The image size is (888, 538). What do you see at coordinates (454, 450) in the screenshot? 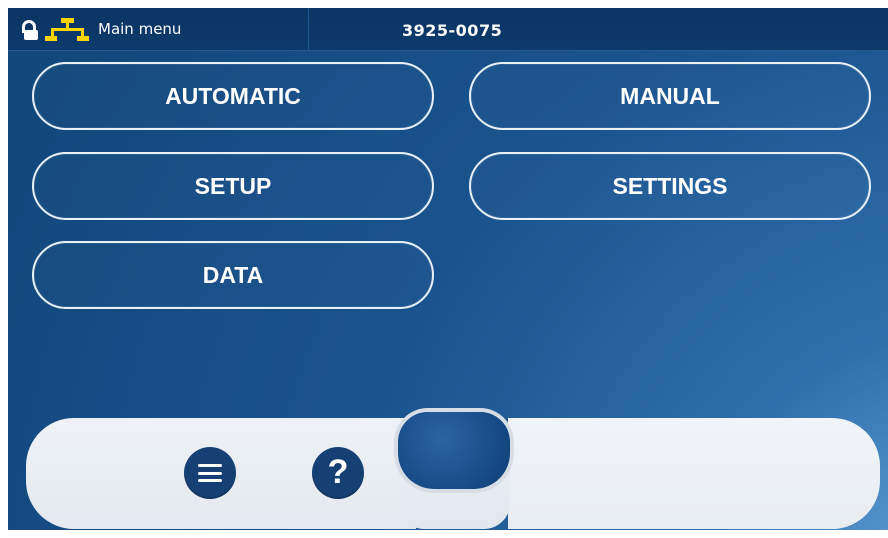
I see `footer-center-notch` at bounding box center [454, 450].